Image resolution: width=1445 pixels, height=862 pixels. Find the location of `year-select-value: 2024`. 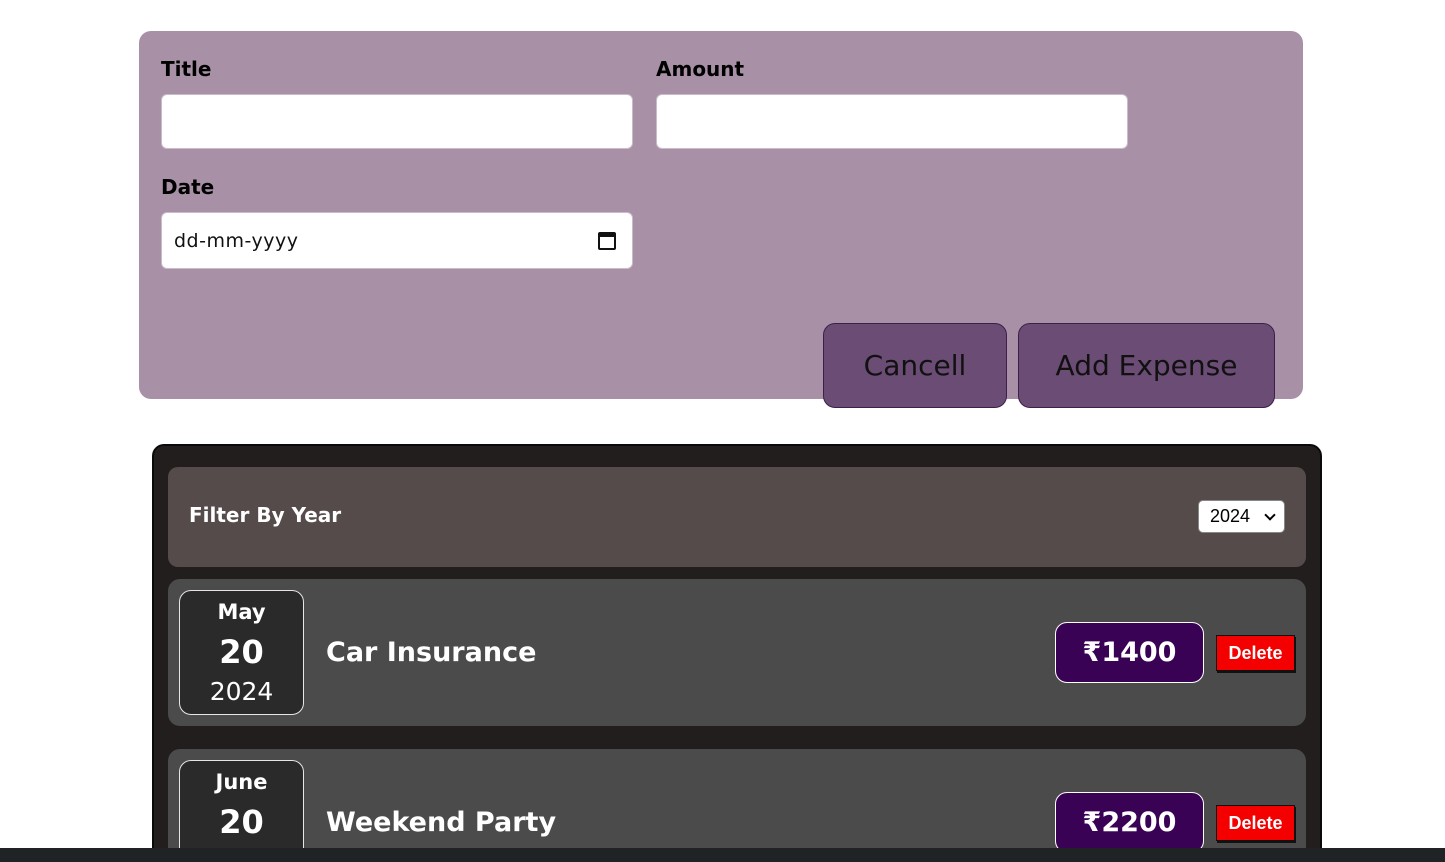

year-select-value: 2024 is located at coordinates (1230, 516).